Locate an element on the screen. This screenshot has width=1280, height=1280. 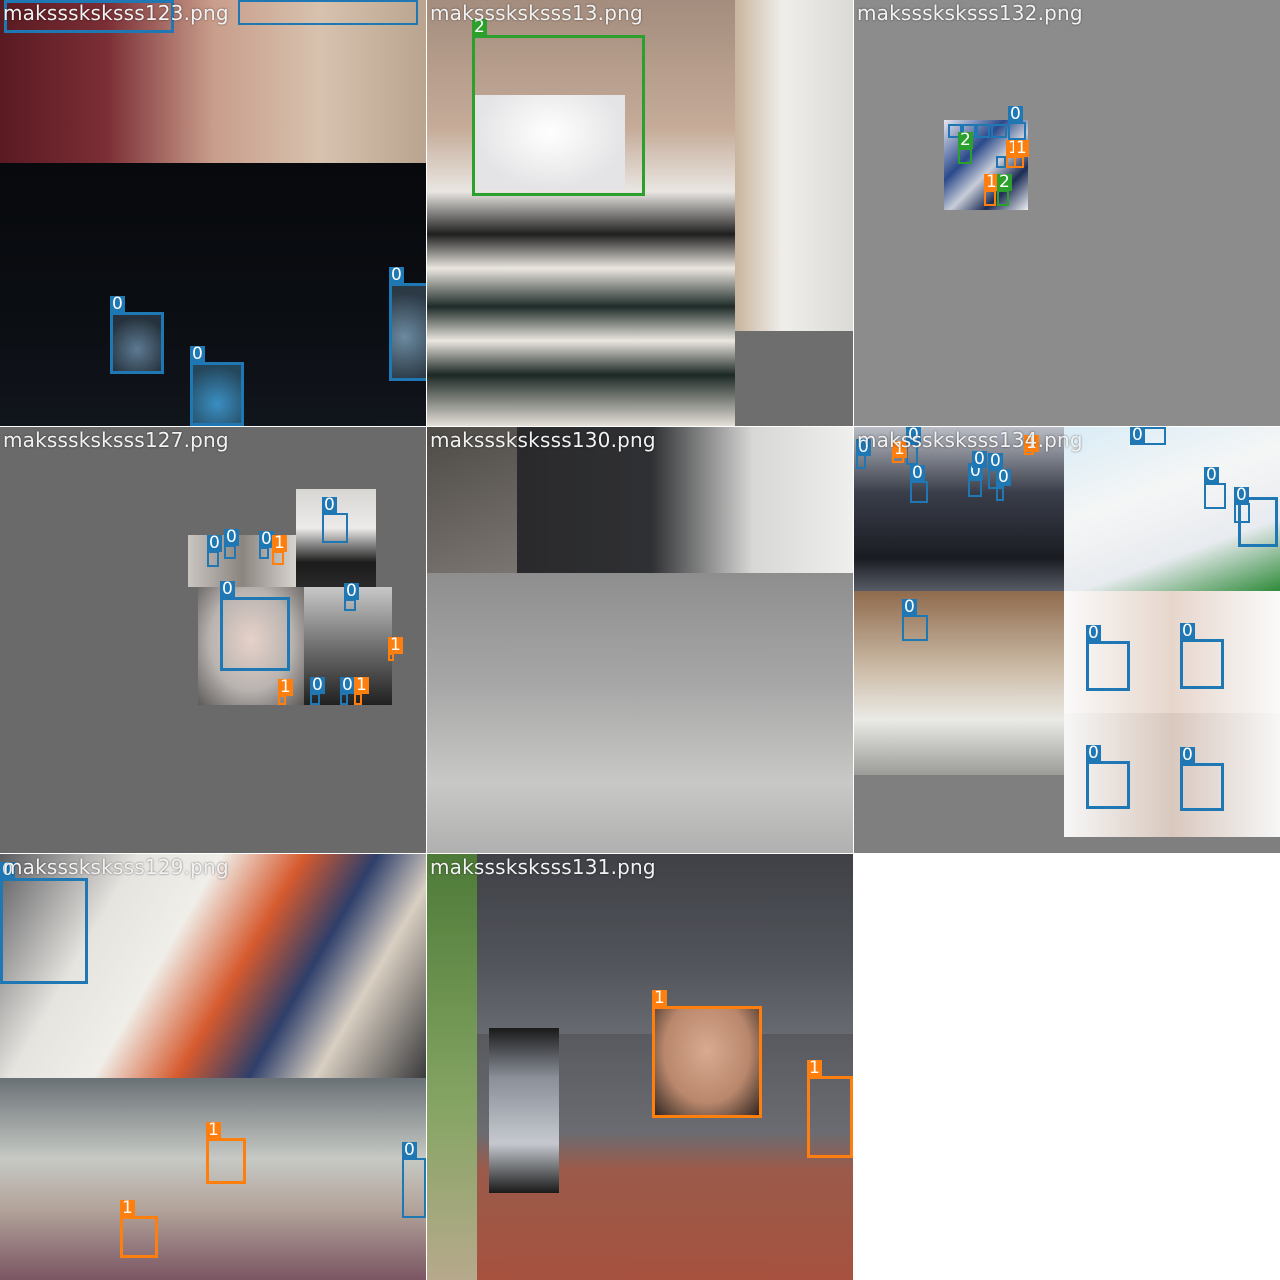
tile-8: 1 1 maksssksksss131.png is located at coordinates (640, 1067).